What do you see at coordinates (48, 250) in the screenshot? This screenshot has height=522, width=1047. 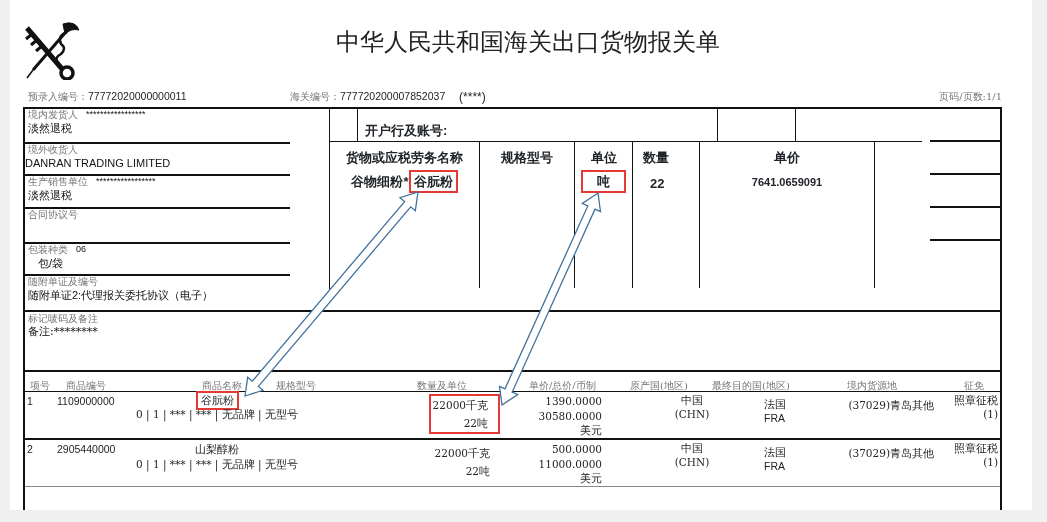 I see `field-label: 包装种类` at bounding box center [48, 250].